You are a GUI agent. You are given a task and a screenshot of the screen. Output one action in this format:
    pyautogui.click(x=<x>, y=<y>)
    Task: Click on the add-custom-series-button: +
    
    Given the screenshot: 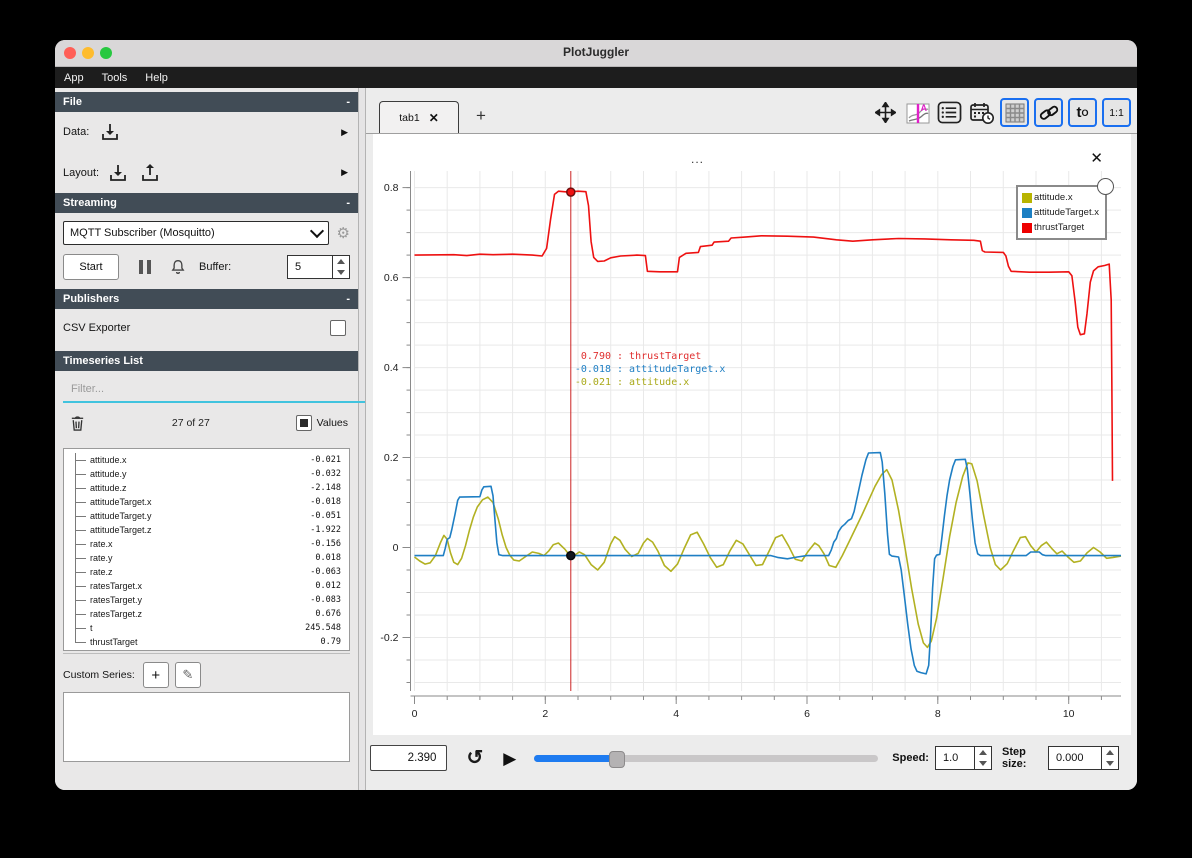 What is the action you would take?
    pyautogui.click(x=155, y=675)
    